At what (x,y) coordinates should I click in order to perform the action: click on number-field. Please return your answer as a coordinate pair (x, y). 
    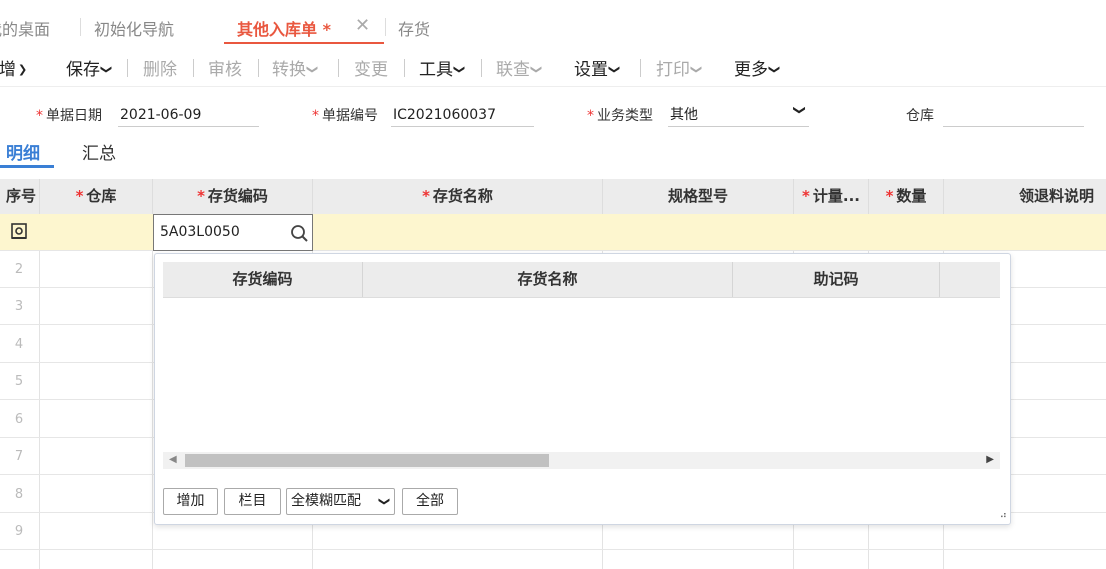
    Looking at the image, I should click on (462, 113).